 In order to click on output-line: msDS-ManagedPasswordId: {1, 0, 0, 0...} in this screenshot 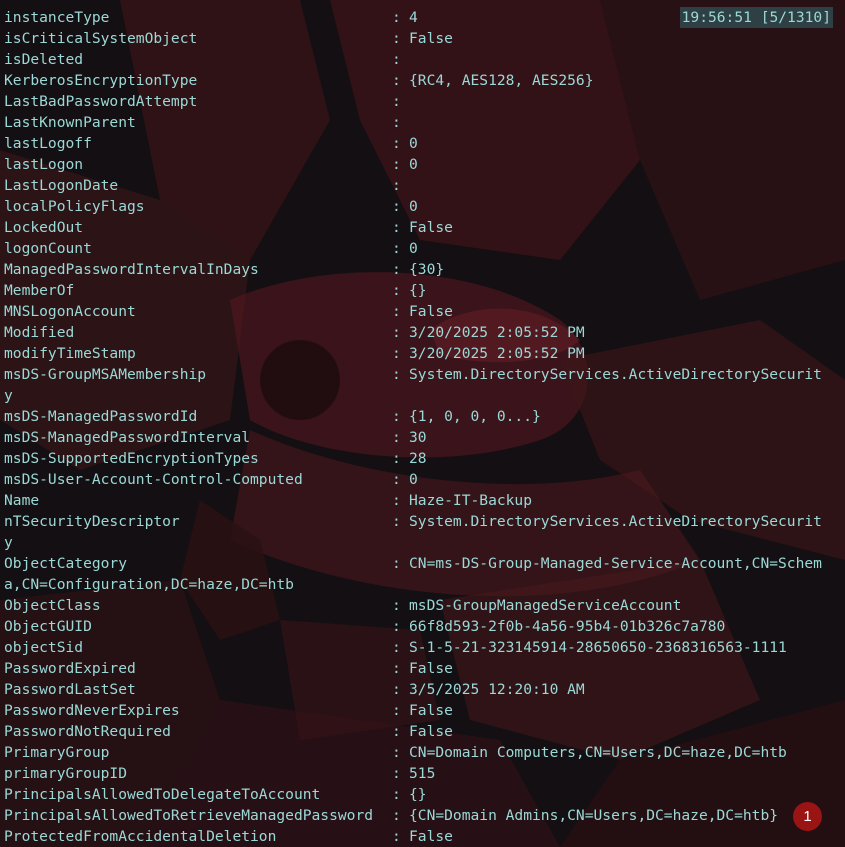, I will do `click(424, 416)`.